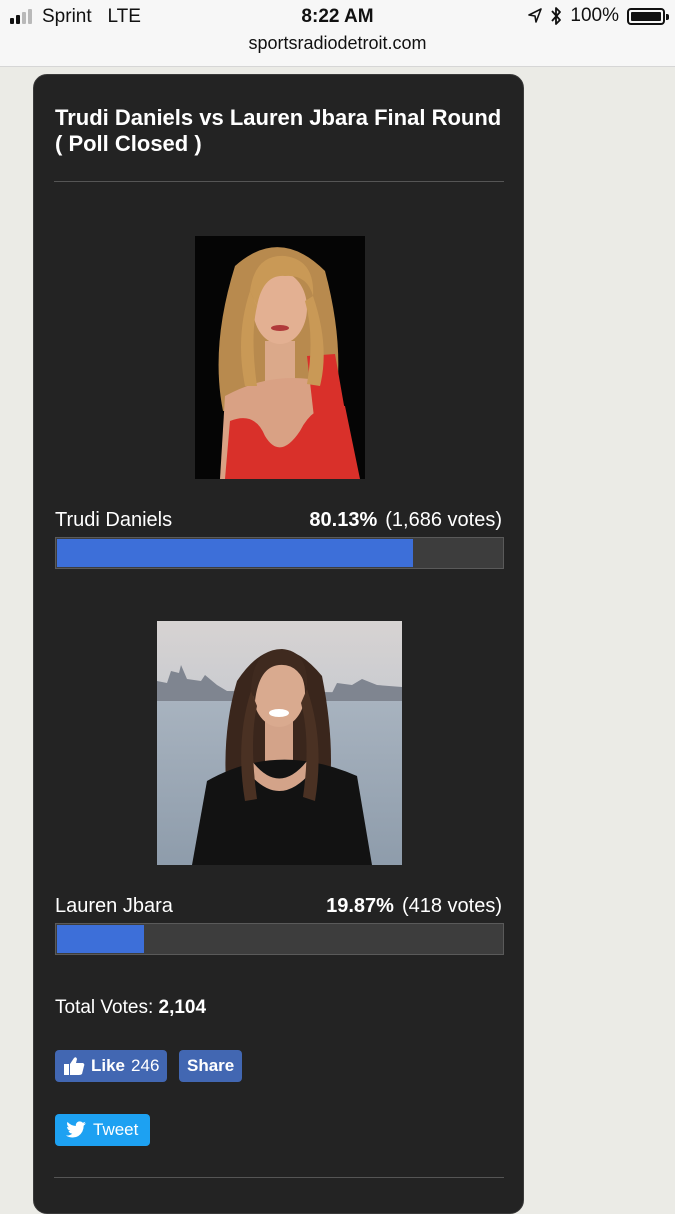 Image resolution: width=675 pixels, height=1214 pixels. Describe the element at coordinates (280, 357) in the screenshot. I see `option-photo-trudi` at that location.